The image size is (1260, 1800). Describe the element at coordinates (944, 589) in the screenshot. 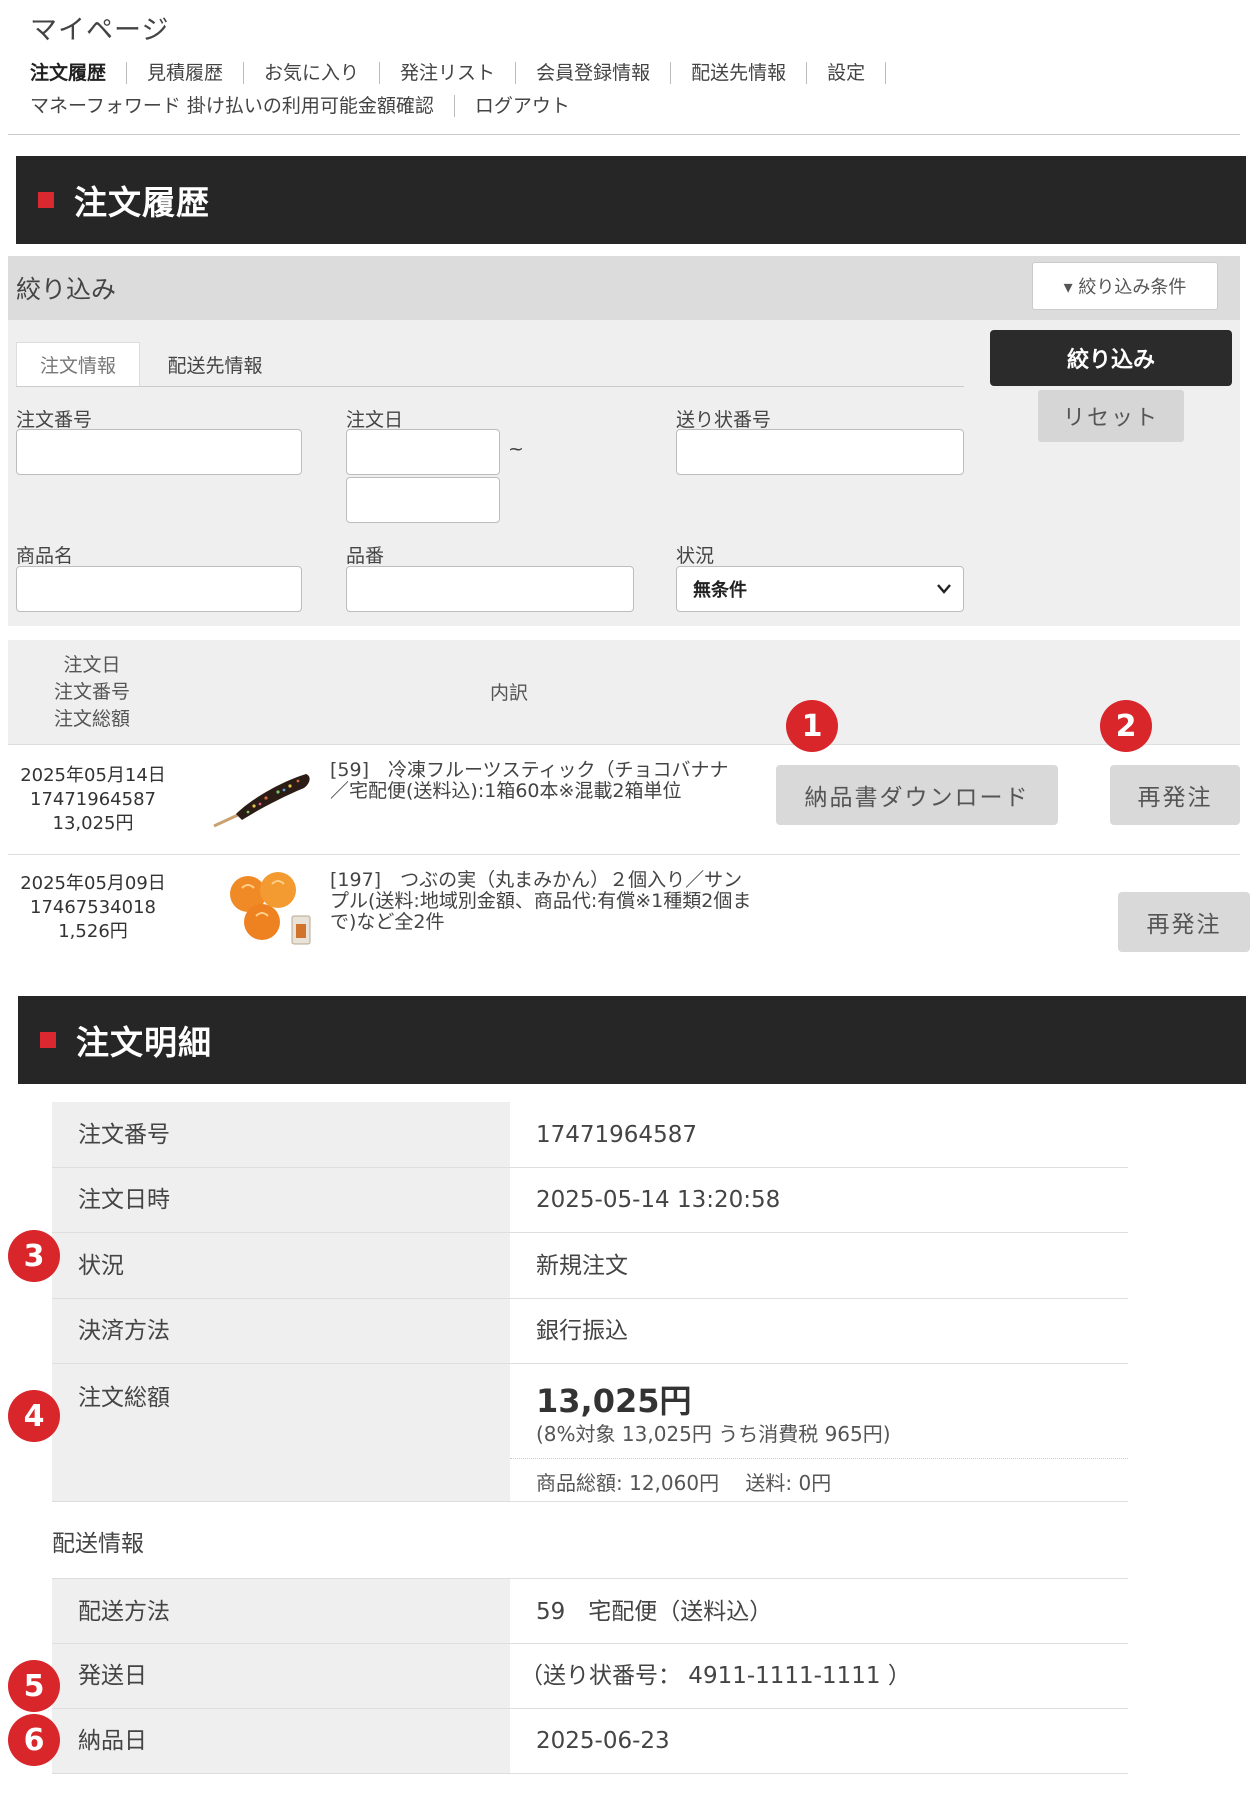

I see `chevron-down-icon` at that location.